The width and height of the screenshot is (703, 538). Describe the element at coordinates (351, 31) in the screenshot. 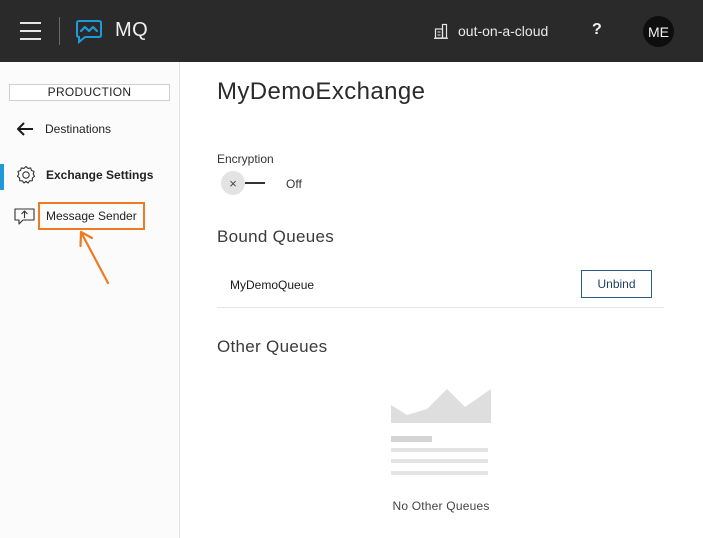

I see `top-bar: MQ out-on-a-cloud ? ME` at that location.